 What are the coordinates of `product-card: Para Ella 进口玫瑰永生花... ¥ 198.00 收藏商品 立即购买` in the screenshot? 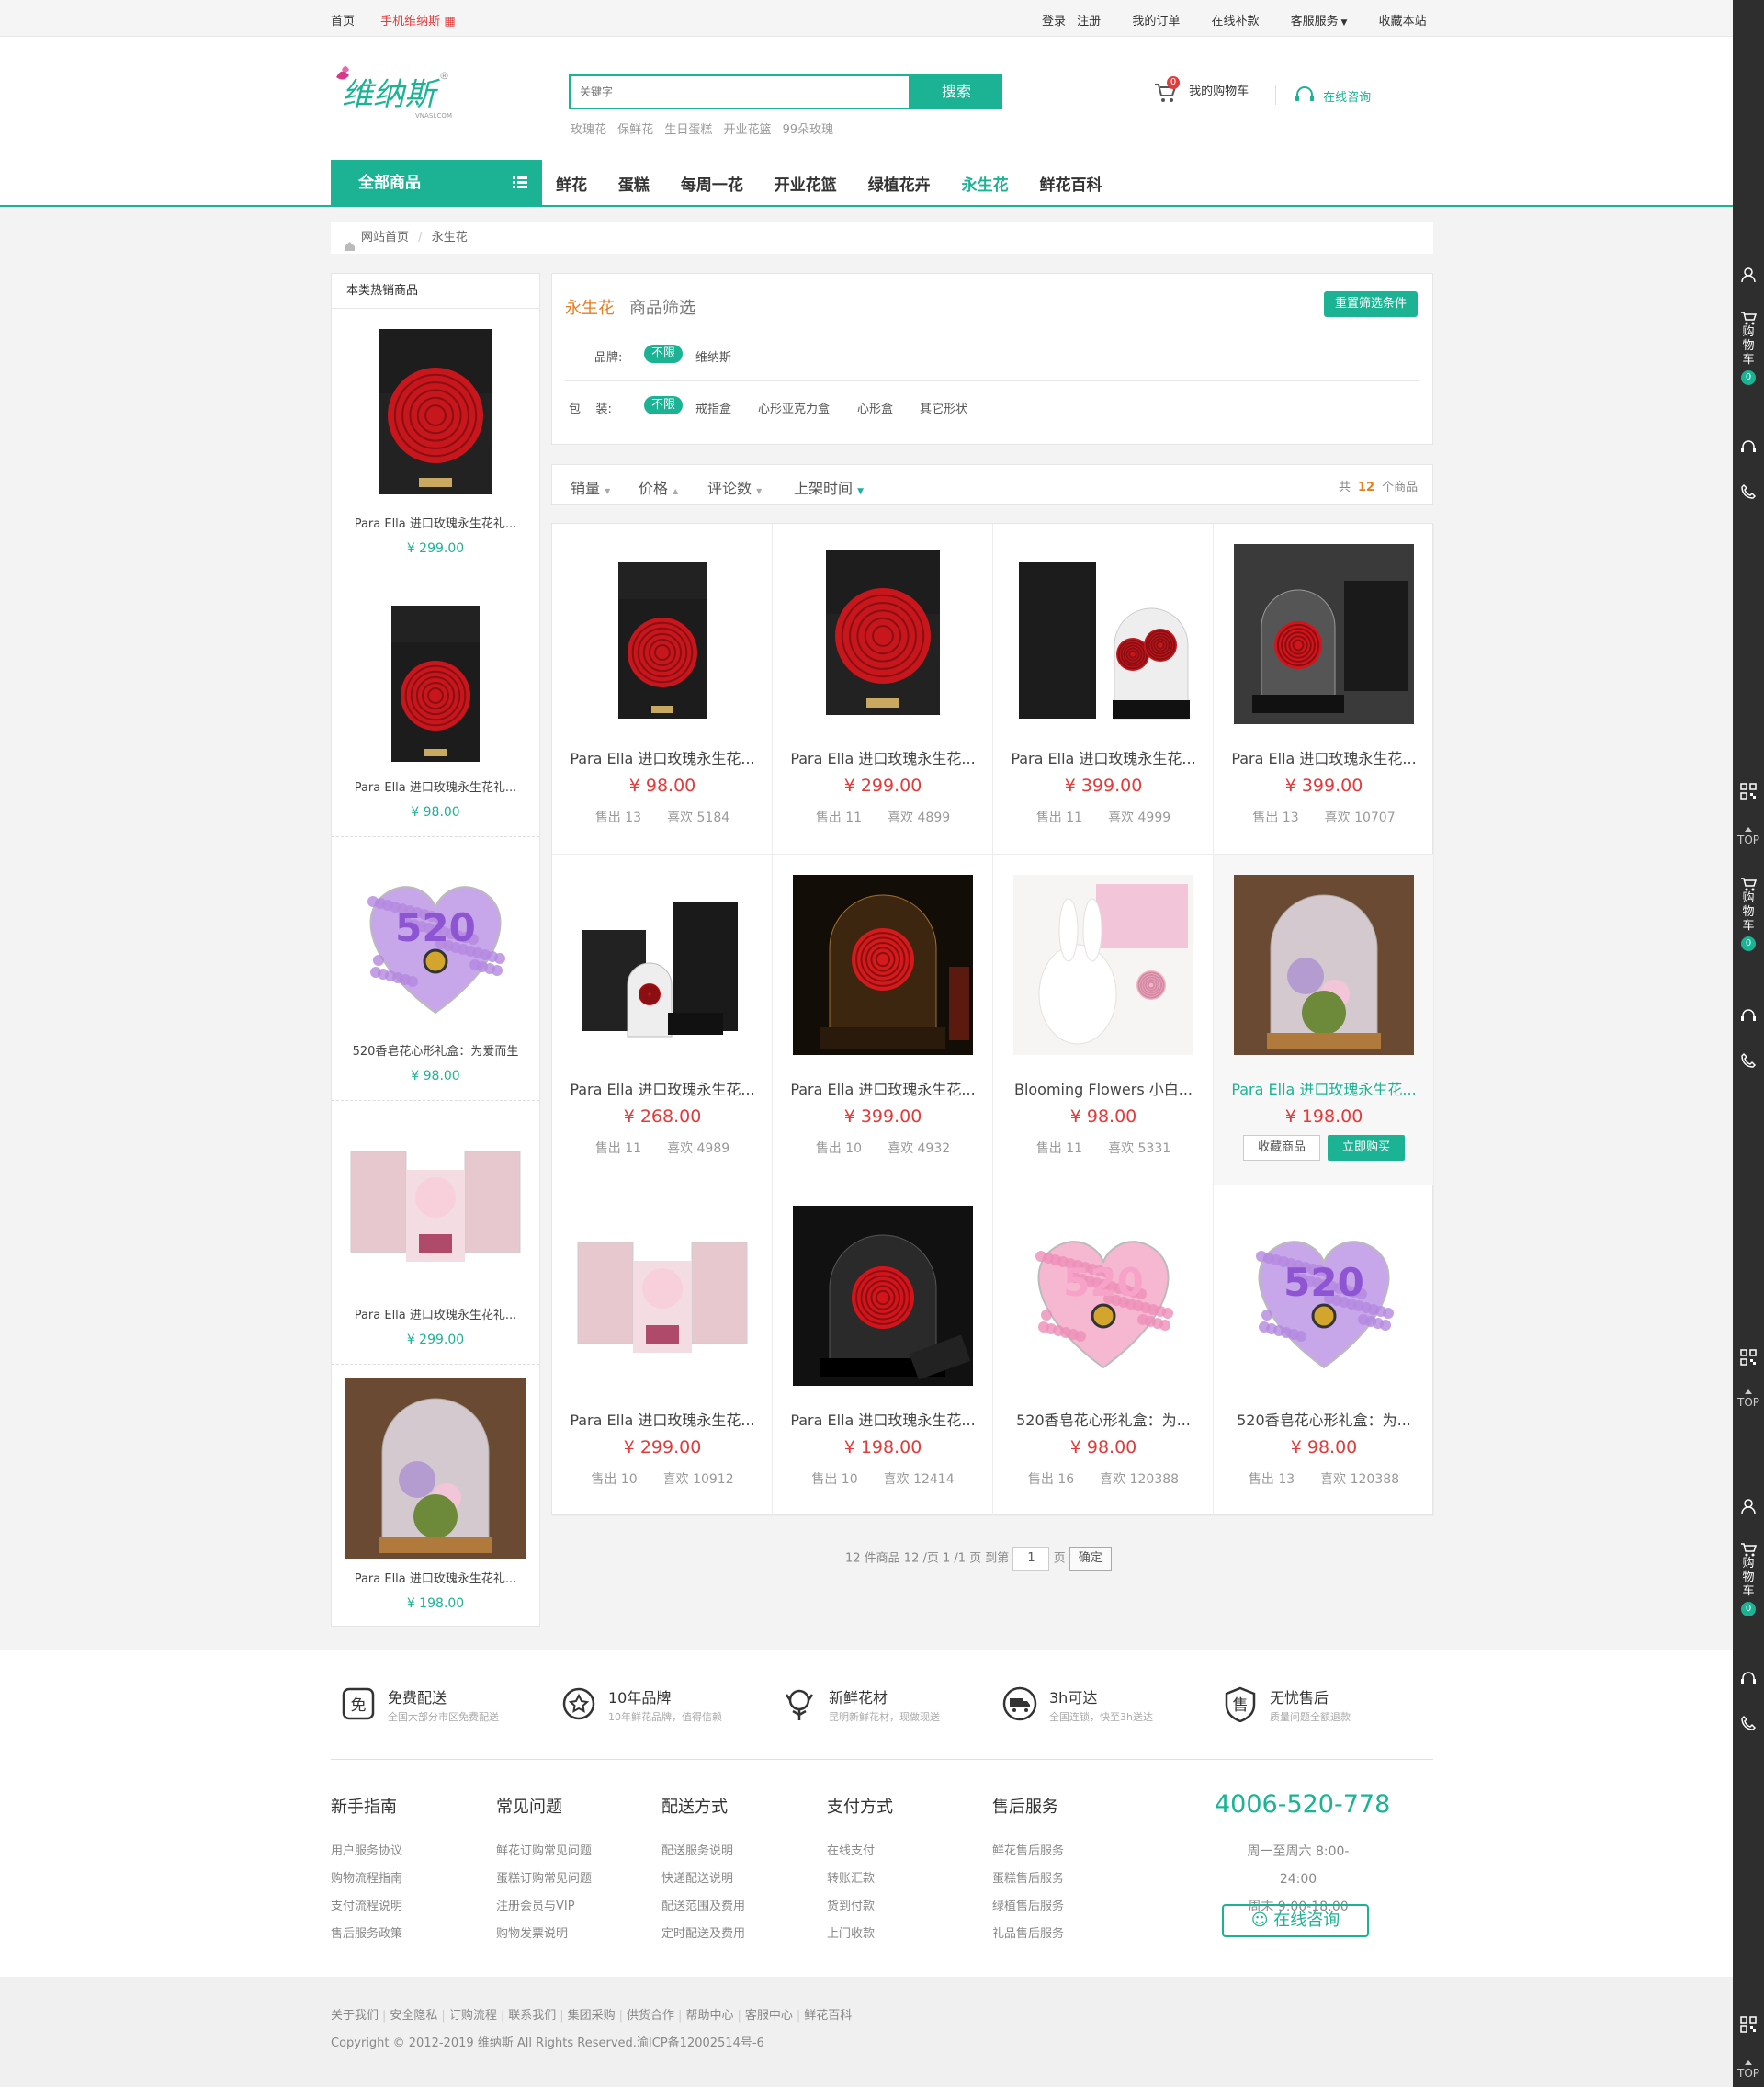 It's located at (1324, 1020).